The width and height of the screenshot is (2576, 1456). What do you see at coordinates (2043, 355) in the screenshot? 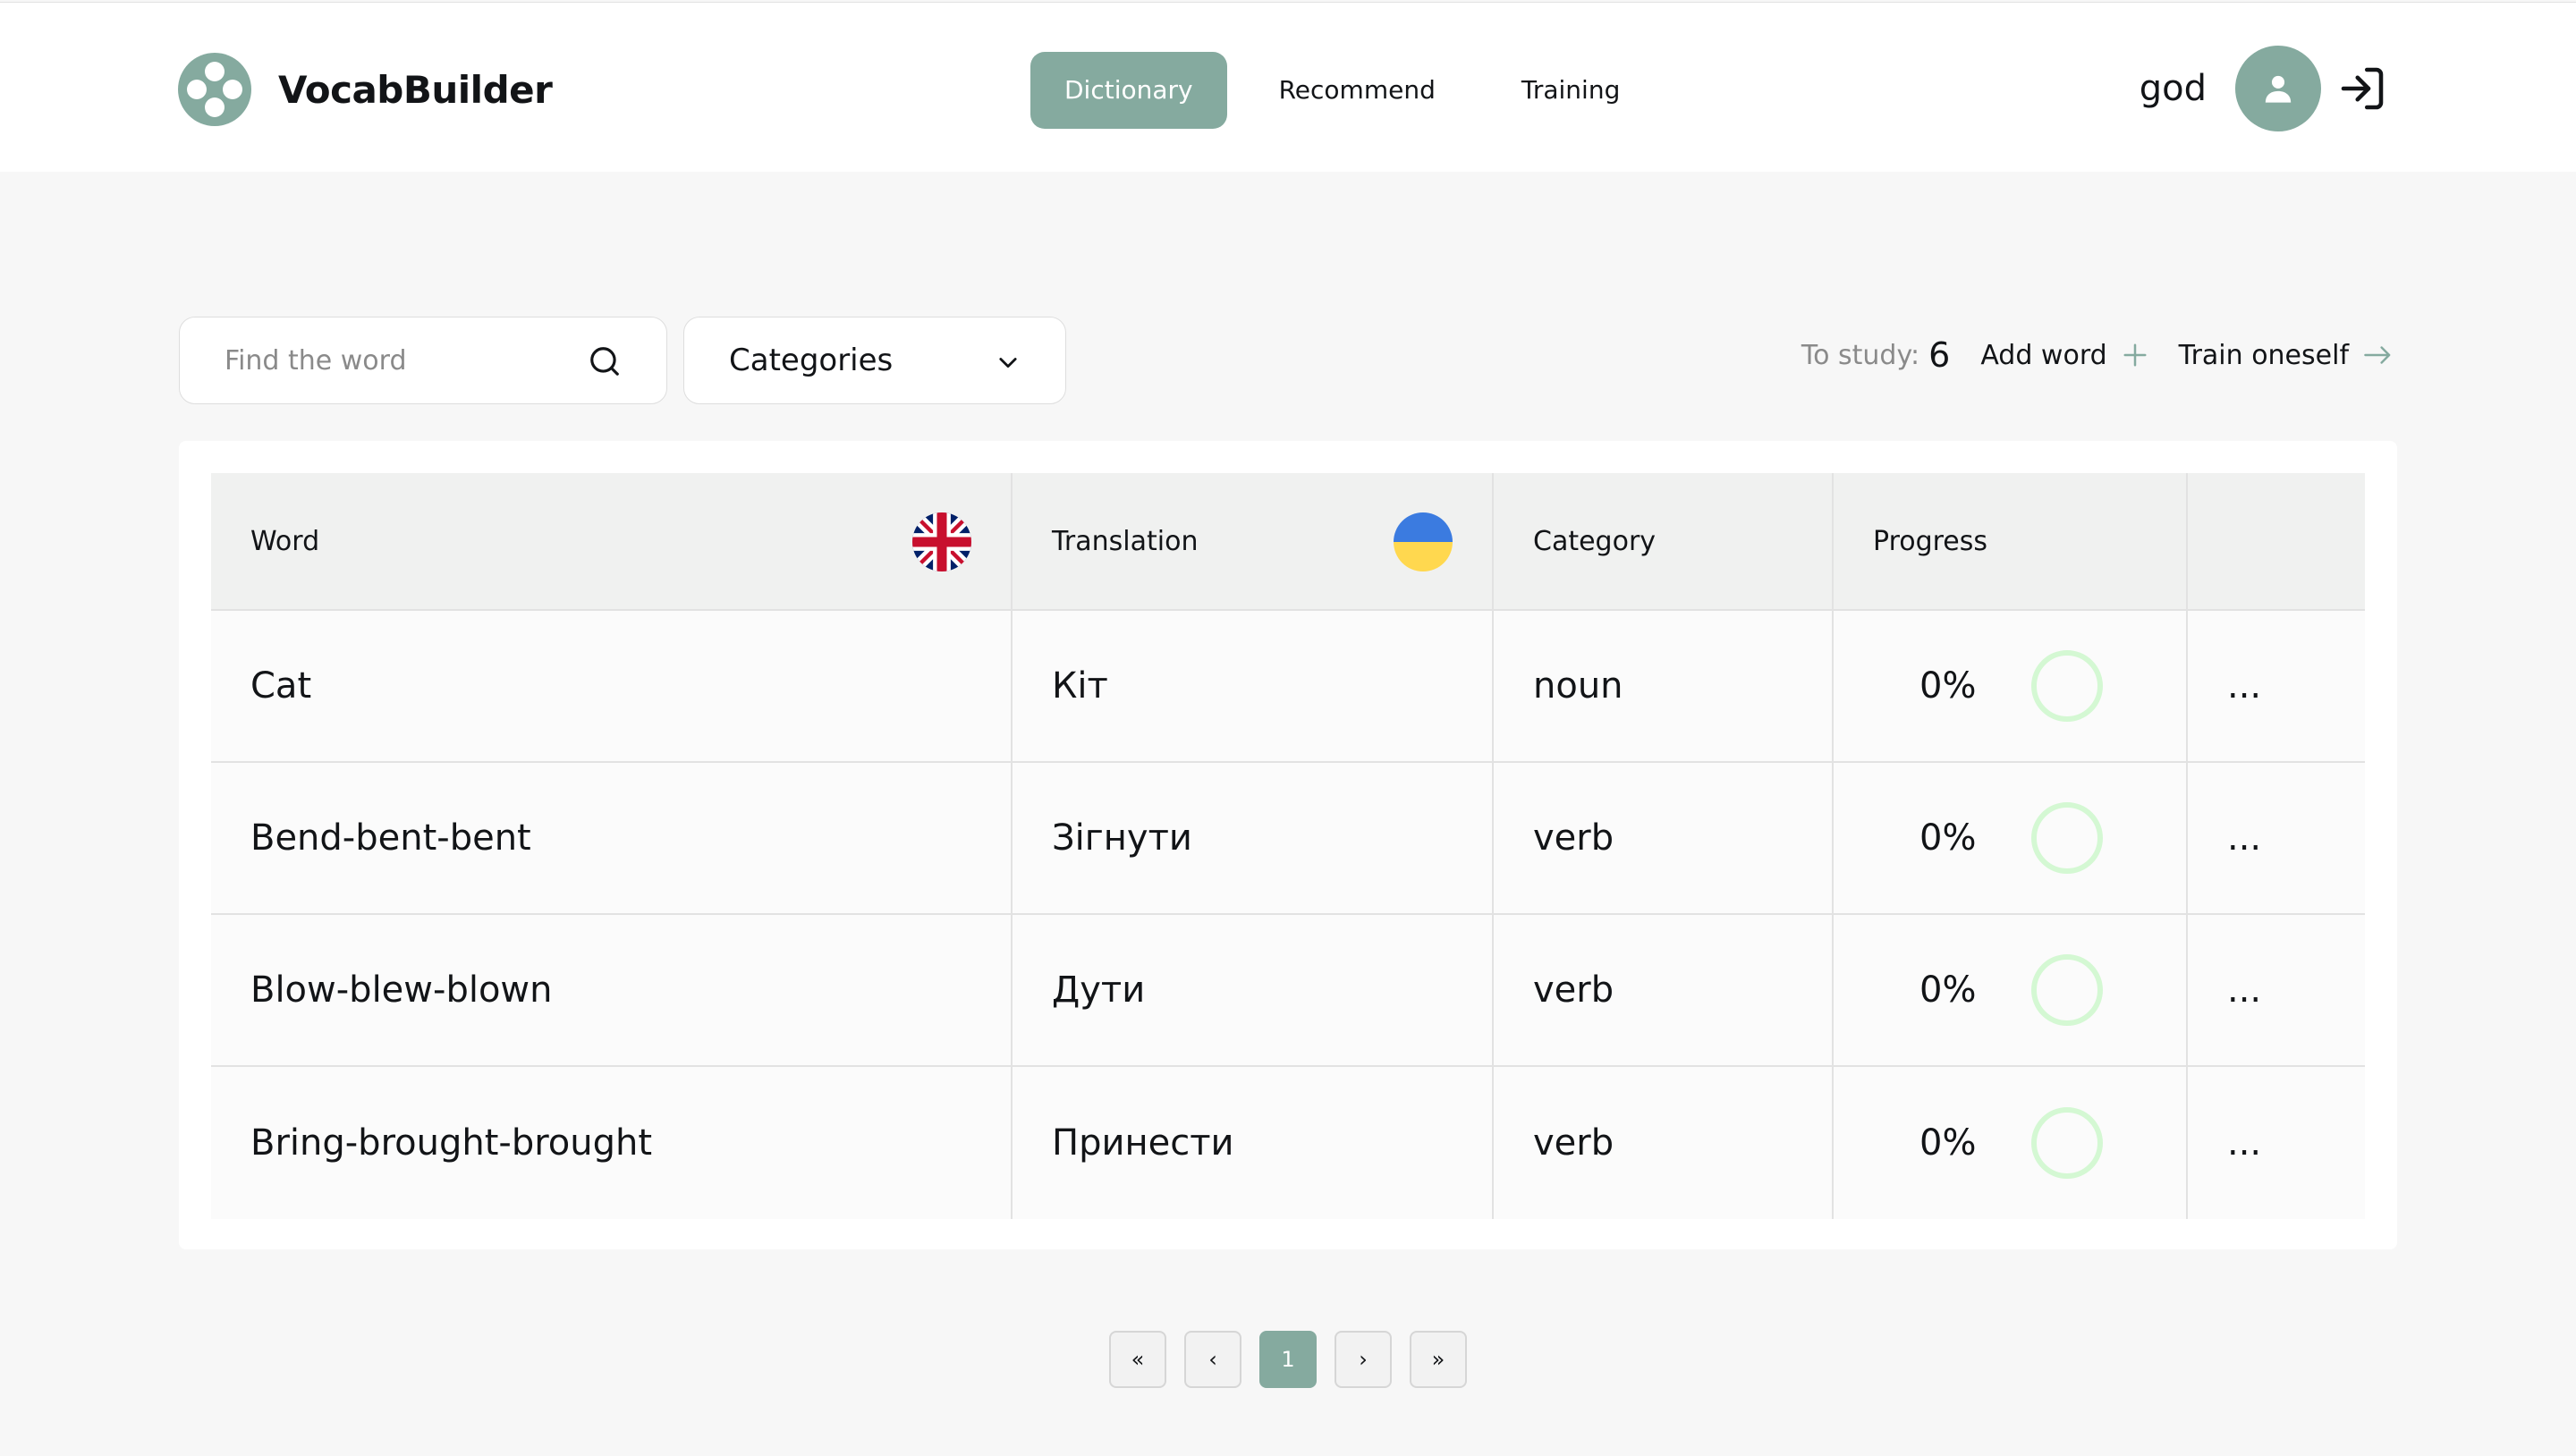
I see `add-word-label: Add word` at bounding box center [2043, 355].